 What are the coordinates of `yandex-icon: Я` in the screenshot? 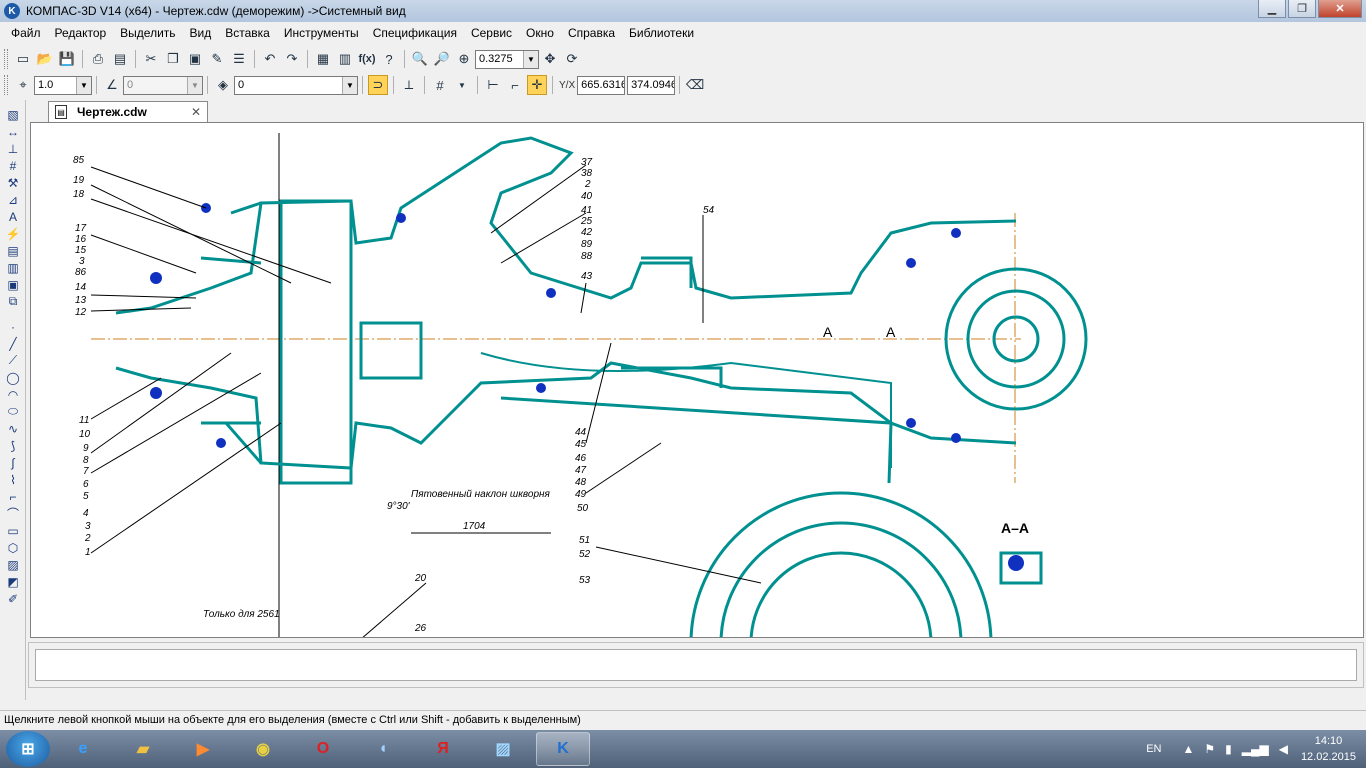 It's located at (443, 749).